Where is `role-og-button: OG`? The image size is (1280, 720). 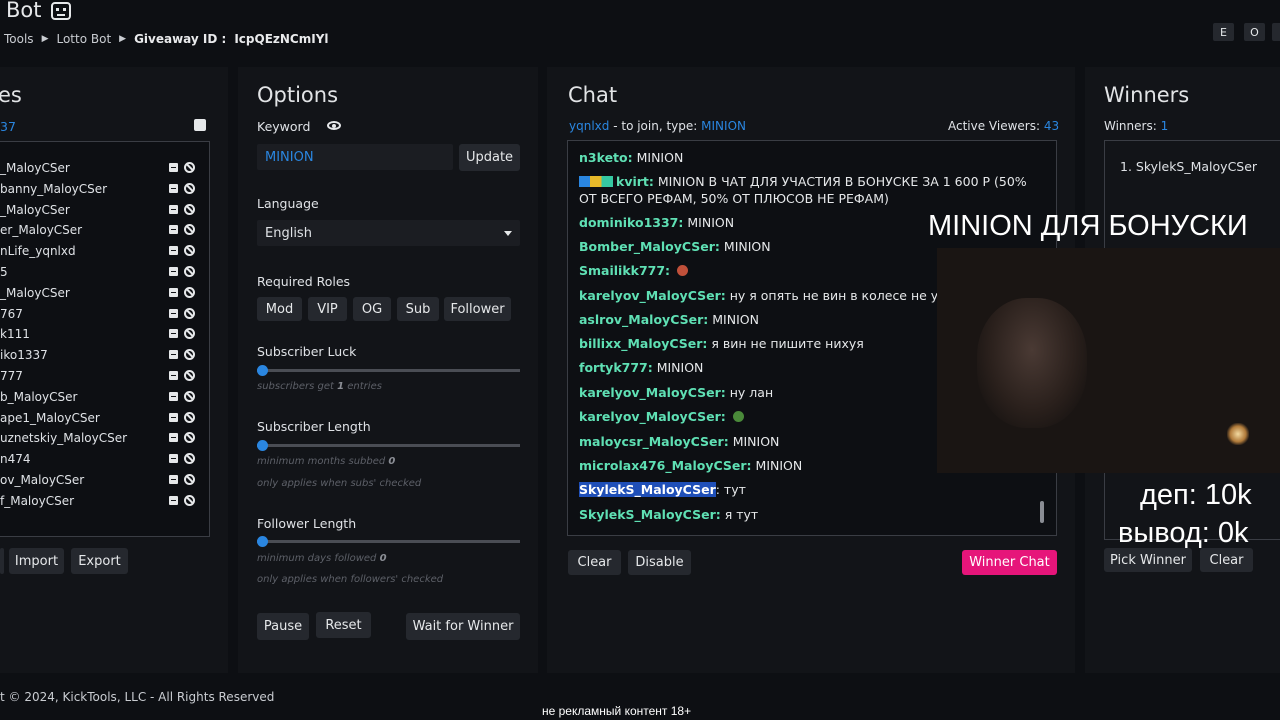
role-og-button: OG is located at coordinates (372, 309).